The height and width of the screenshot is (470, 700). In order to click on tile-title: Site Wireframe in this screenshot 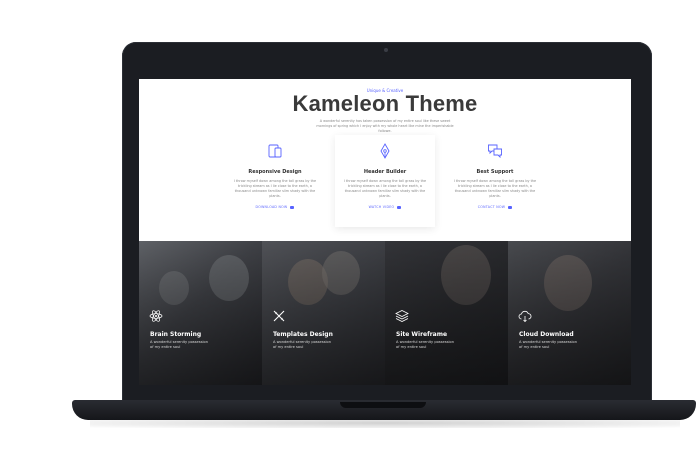, I will do `click(422, 334)`.